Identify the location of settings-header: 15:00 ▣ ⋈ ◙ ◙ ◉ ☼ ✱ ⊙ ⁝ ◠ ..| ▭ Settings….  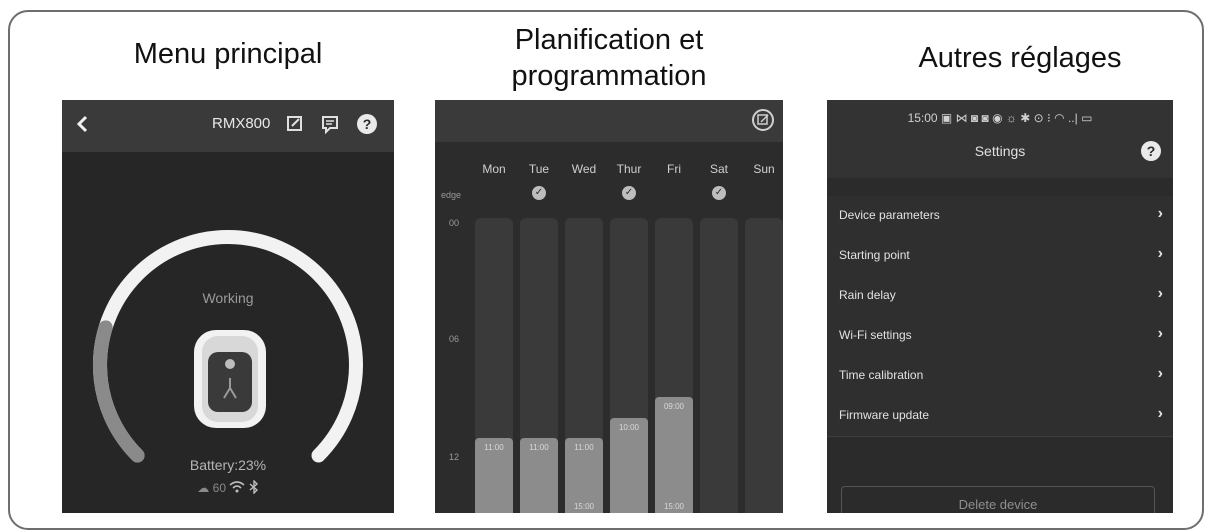
(1000, 139).